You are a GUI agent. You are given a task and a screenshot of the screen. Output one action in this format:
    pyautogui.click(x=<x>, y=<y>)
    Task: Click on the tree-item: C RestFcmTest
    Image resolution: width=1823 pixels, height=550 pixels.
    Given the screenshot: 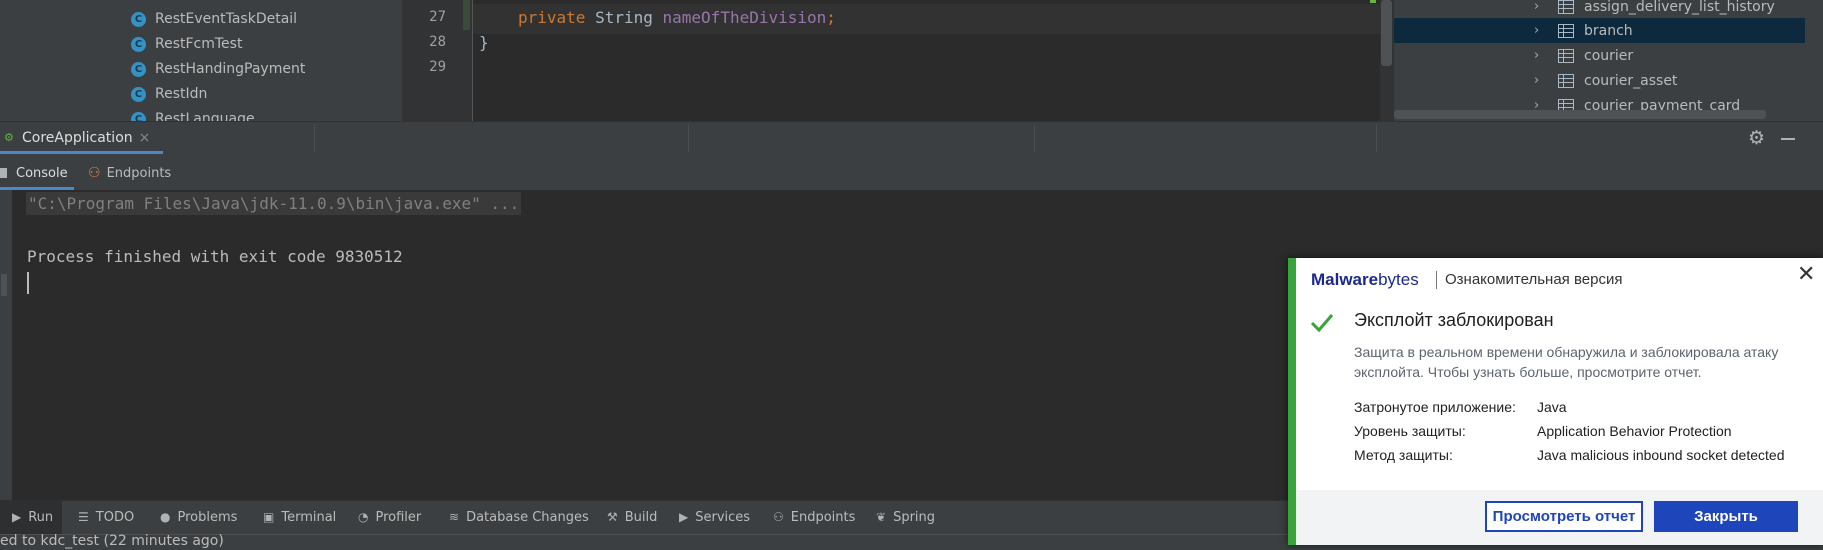 What is the action you would take?
    pyautogui.click(x=186, y=44)
    